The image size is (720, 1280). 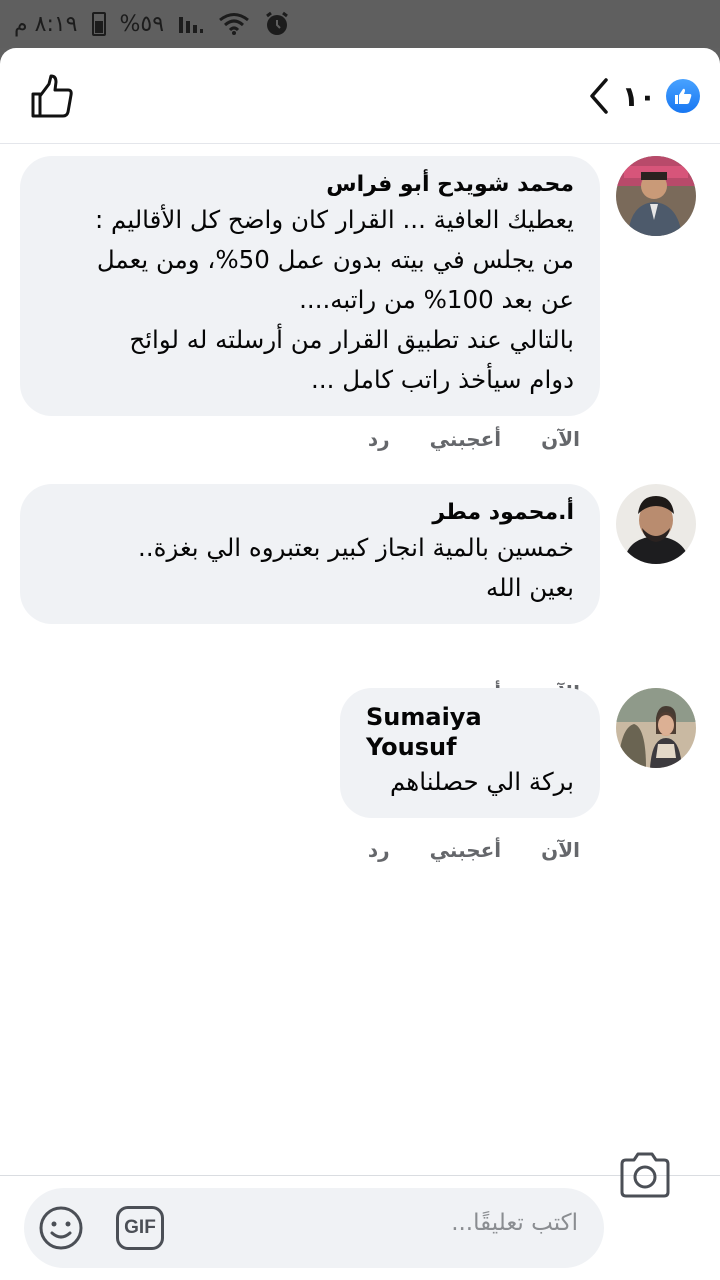 What do you see at coordinates (310, 185) in the screenshot?
I see `comment-author: محمد شويدح أبو فراس` at bounding box center [310, 185].